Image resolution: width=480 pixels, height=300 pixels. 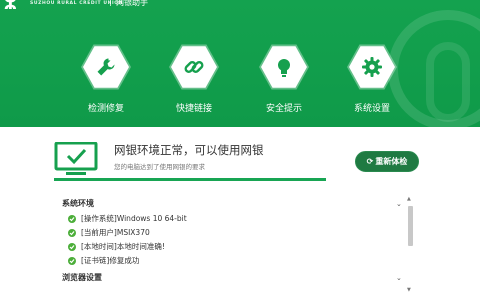 What do you see at coordinates (409, 290) in the screenshot?
I see `scroll-down-icon: ▼` at bounding box center [409, 290].